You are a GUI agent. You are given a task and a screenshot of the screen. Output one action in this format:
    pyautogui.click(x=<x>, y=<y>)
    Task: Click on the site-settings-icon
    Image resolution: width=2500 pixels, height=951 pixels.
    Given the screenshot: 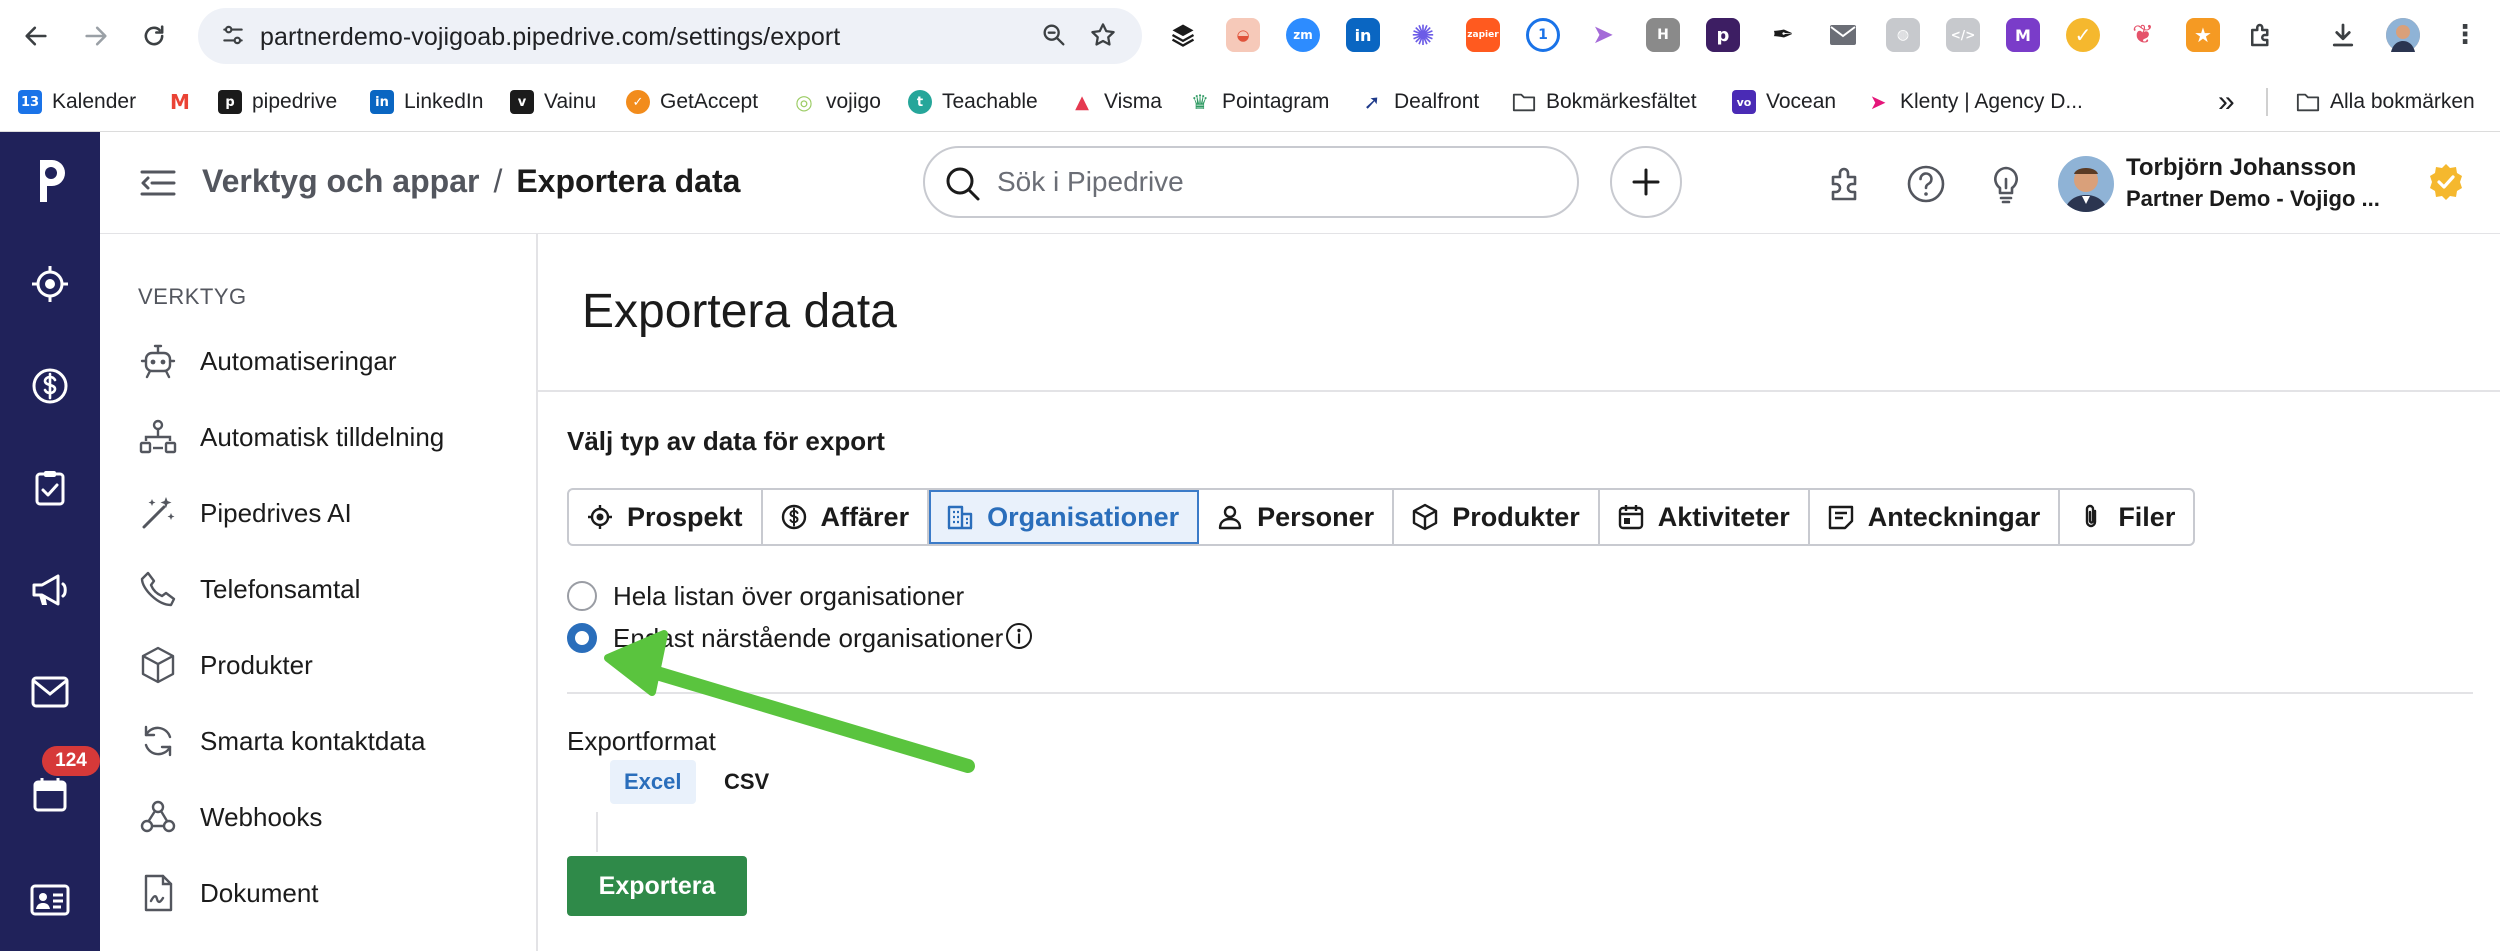 What is the action you would take?
    pyautogui.click(x=233, y=37)
    